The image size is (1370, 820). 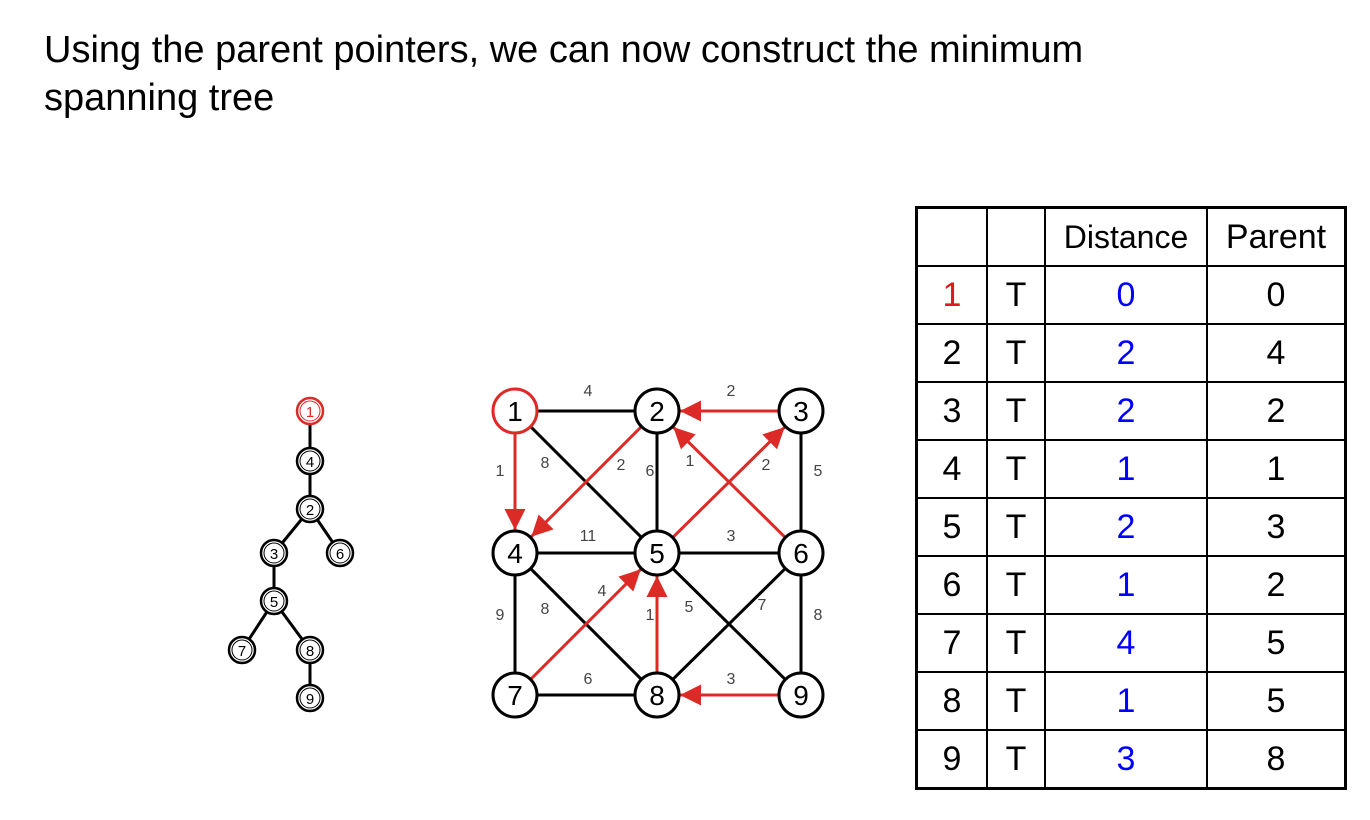 What do you see at coordinates (657, 553) in the screenshot?
I see `graph-node-label: 5` at bounding box center [657, 553].